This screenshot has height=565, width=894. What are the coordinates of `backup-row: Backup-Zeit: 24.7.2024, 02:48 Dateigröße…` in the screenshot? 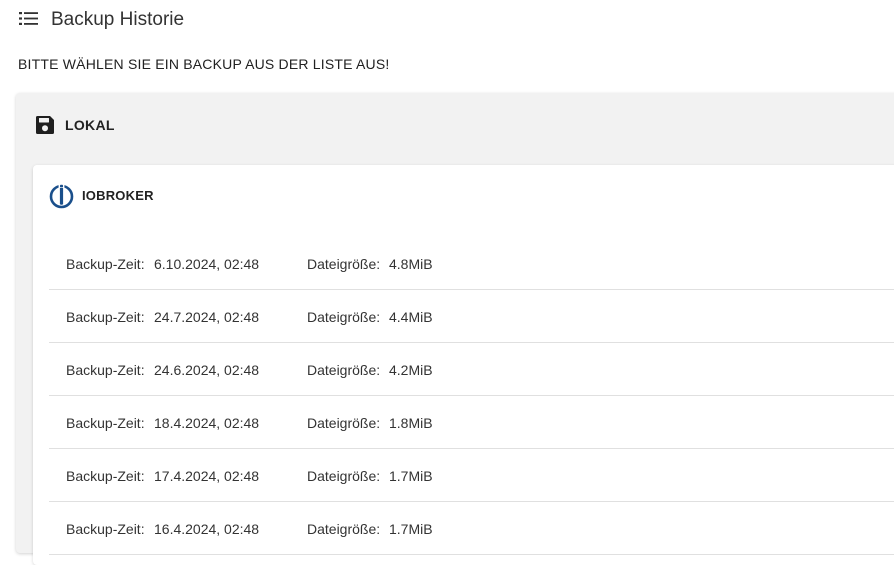 It's located at (471, 316).